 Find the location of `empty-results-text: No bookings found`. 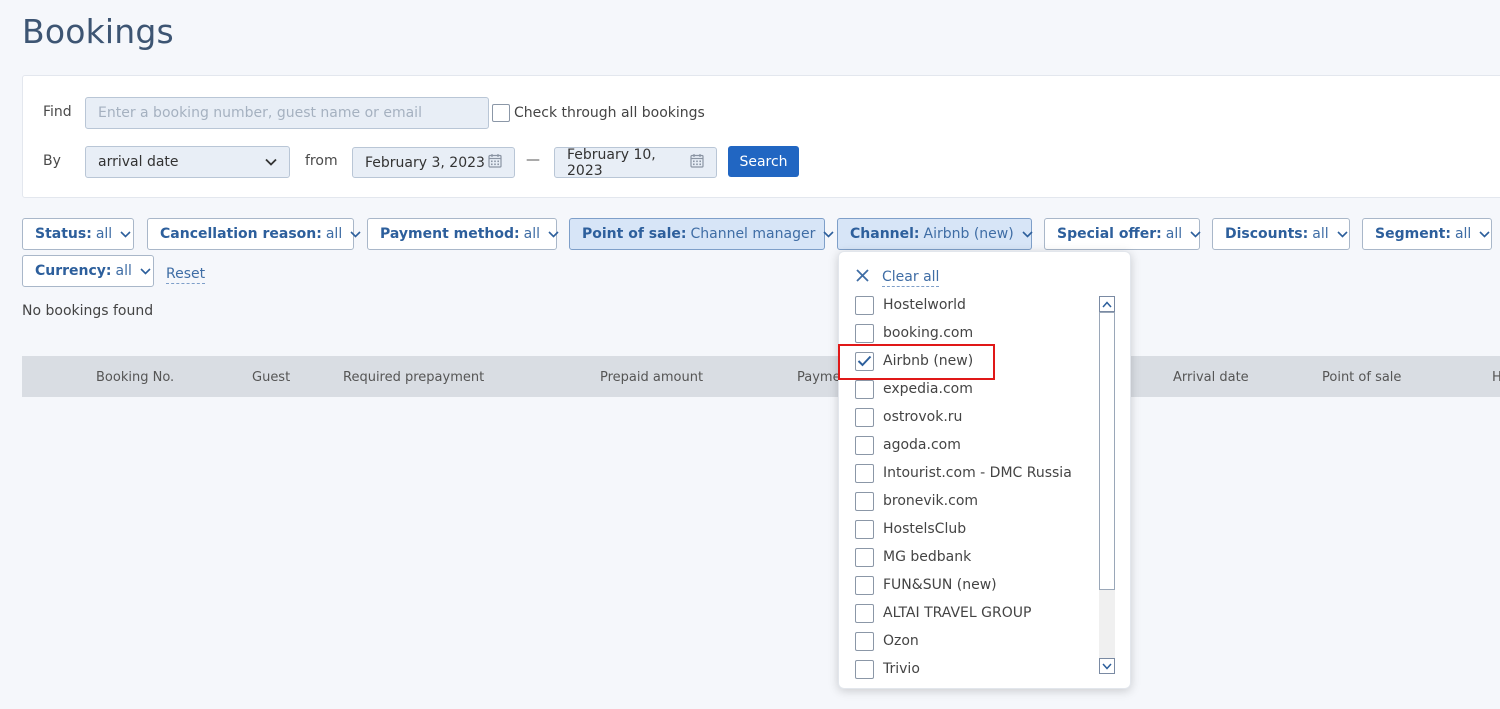

empty-results-text: No bookings found is located at coordinates (88, 311).